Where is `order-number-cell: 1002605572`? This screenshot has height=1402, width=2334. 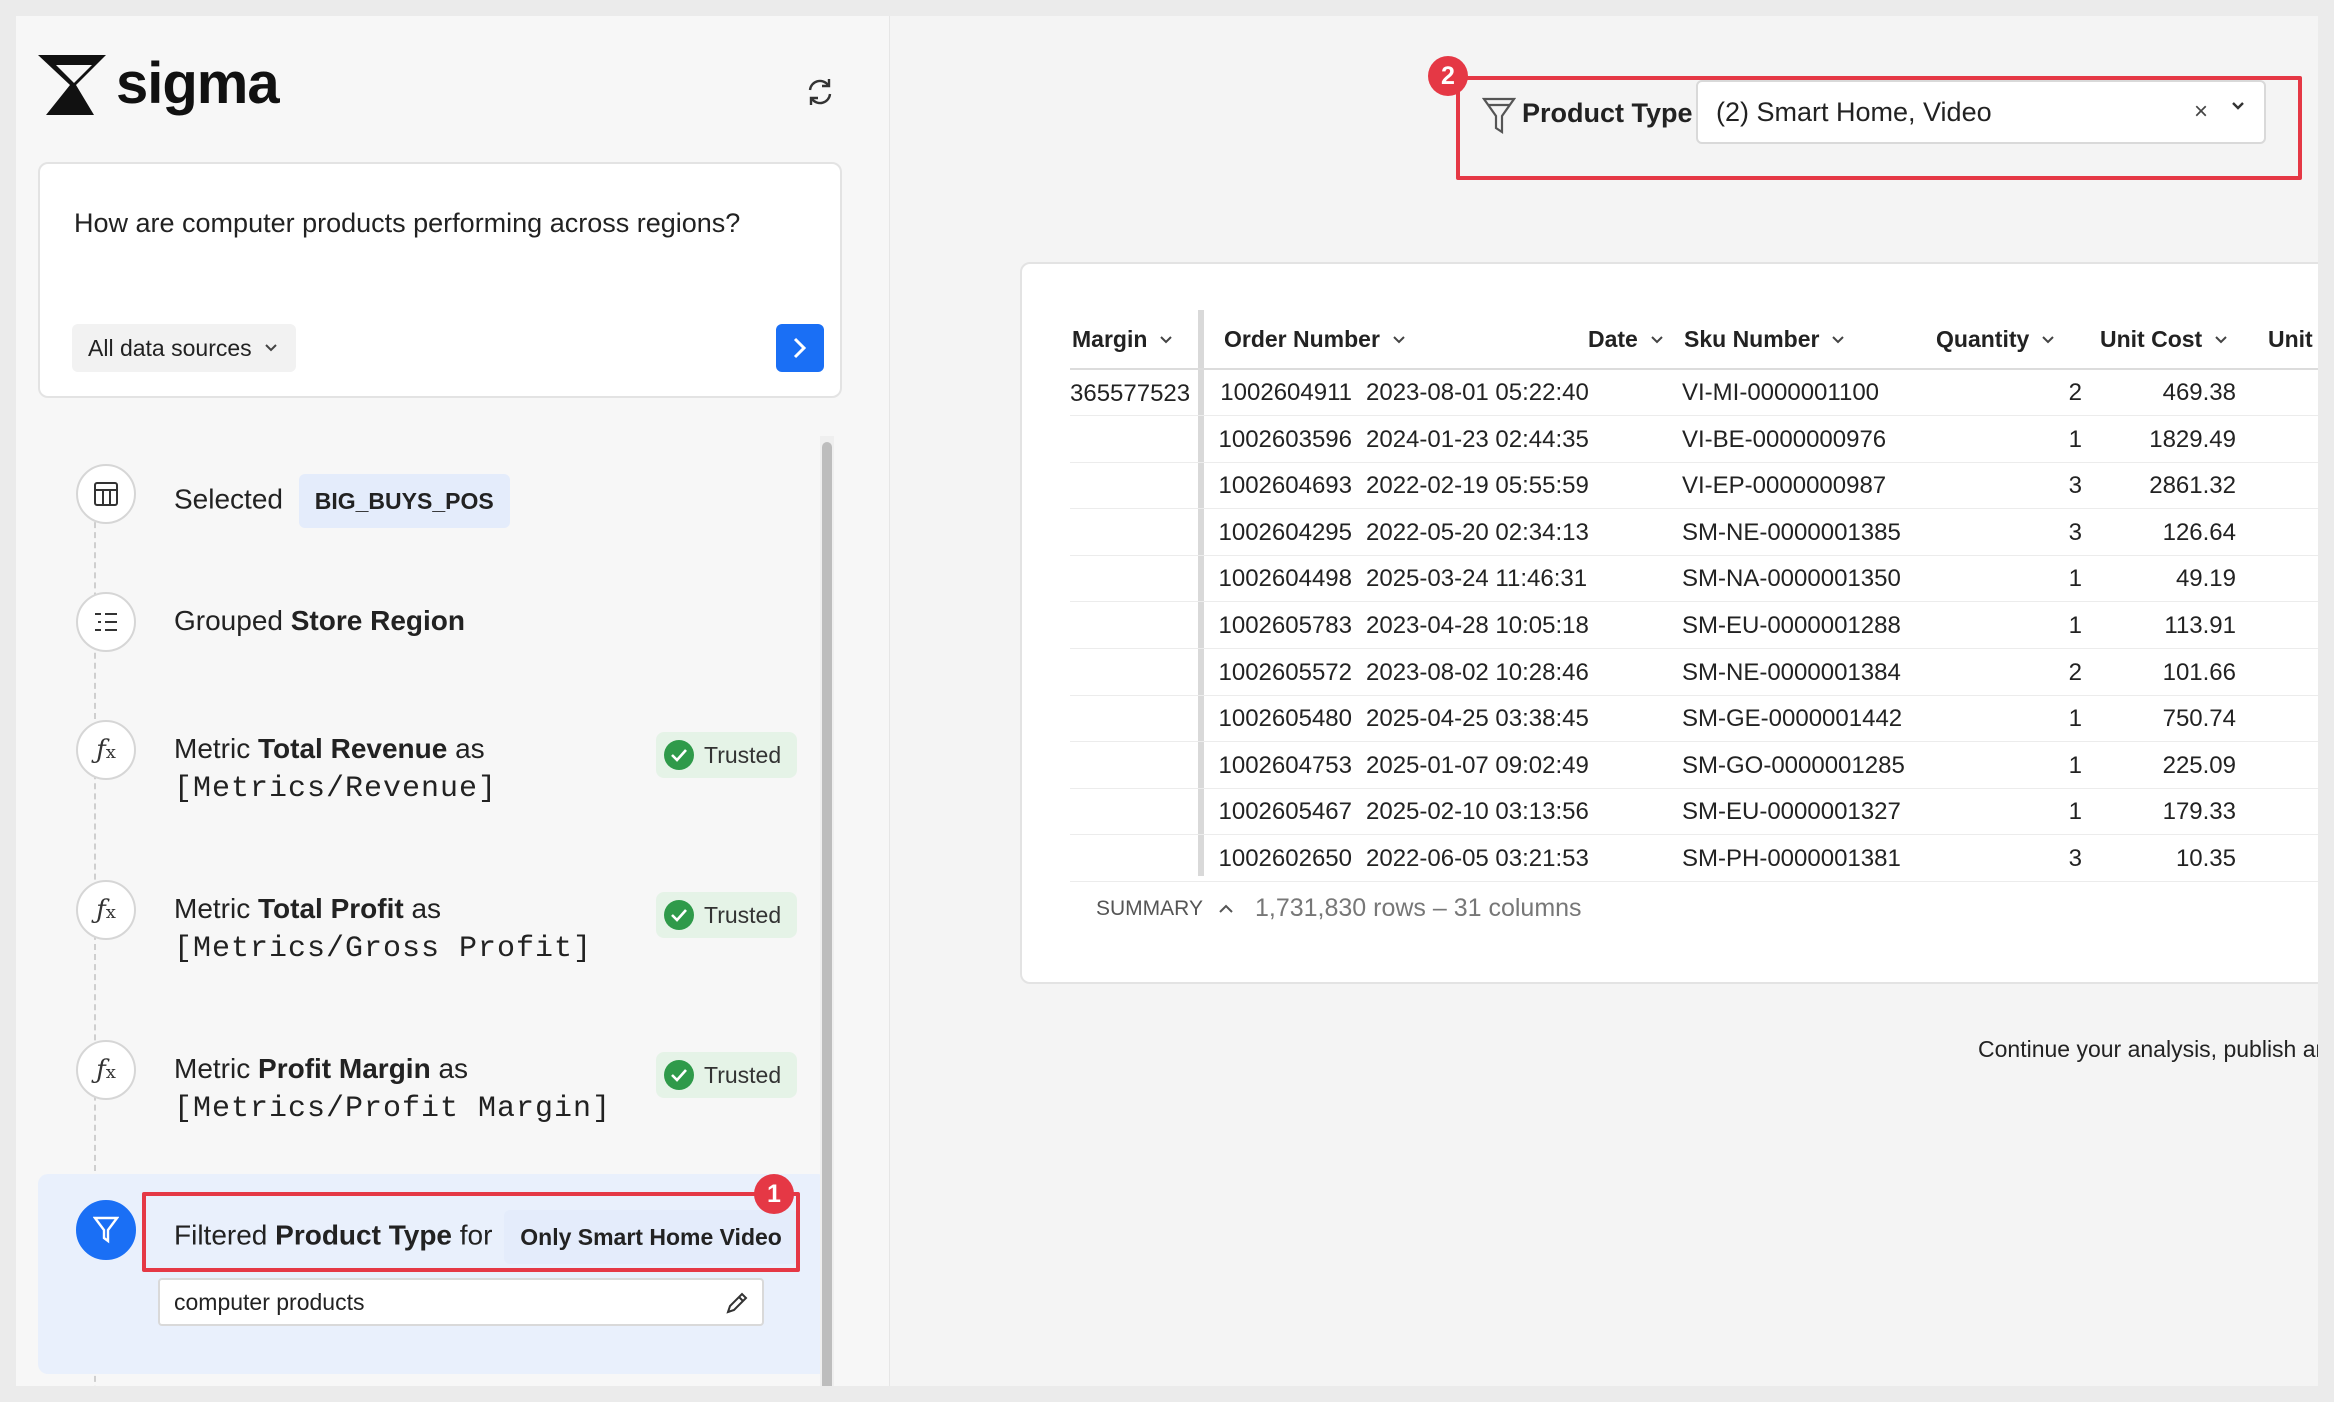 order-number-cell: 1002605572 is located at coordinates (1285, 672).